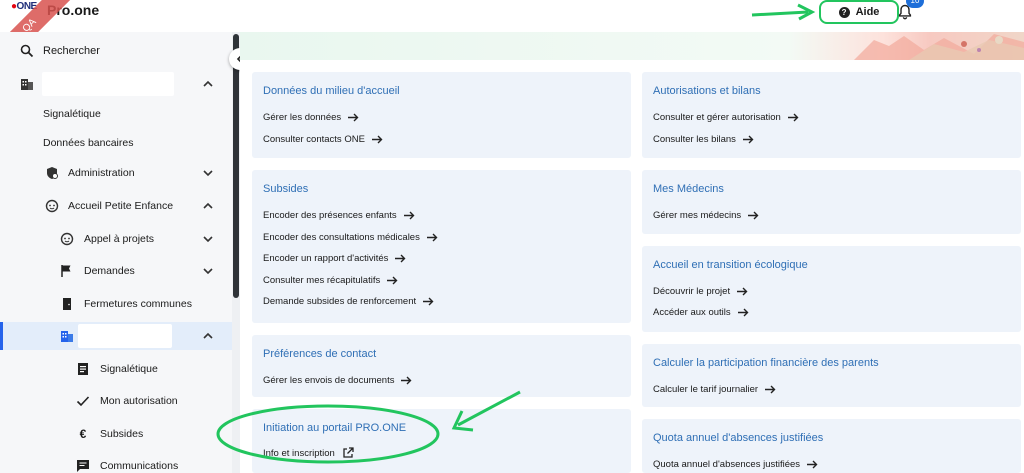  I want to click on sidebar-item-communications: Communications, so click(116, 462).